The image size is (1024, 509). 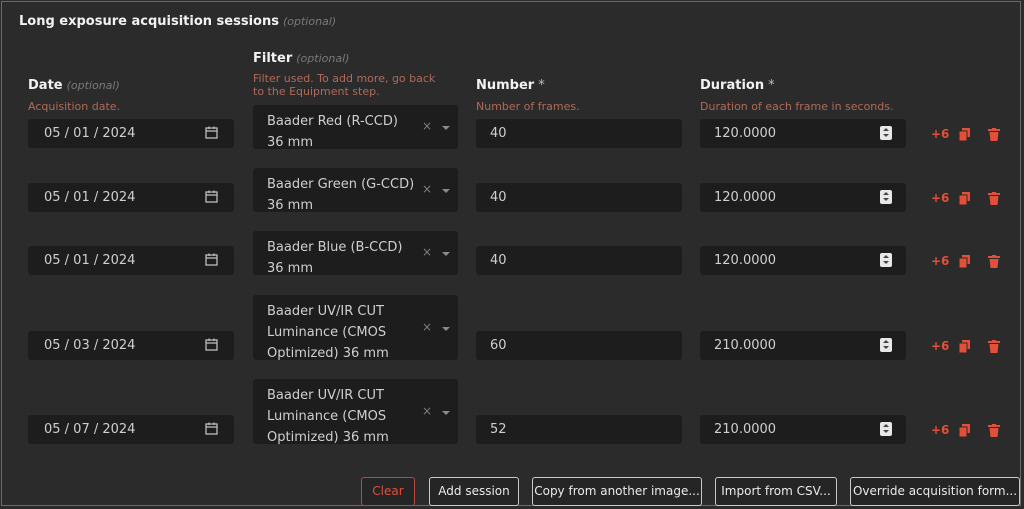 What do you see at coordinates (355, 127) in the screenshot?
I see `filter-select: Baader Red (R-CCD) 36 mm ×` at bounding box center [355, 127].